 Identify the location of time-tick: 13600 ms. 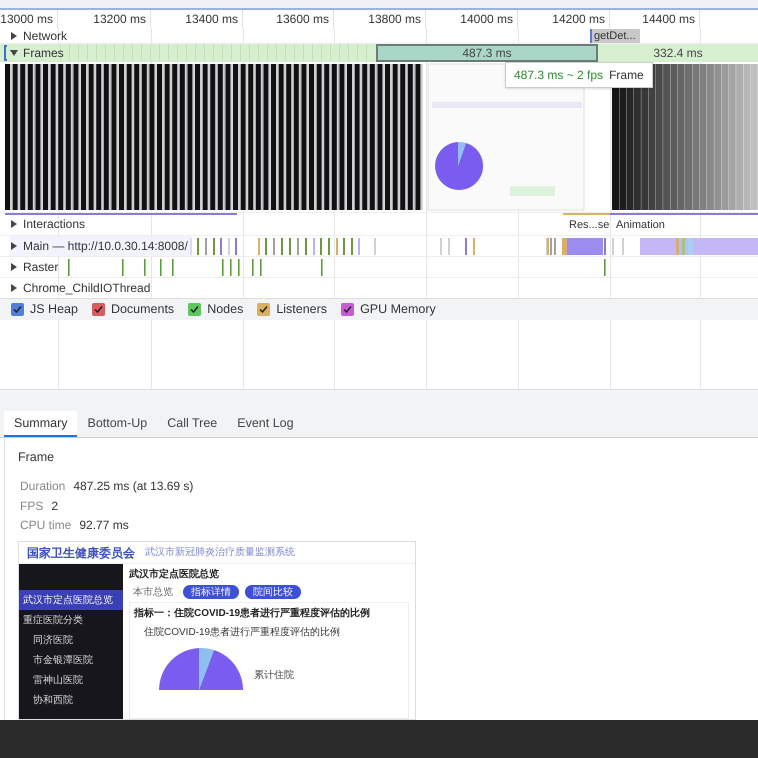
(302, 19).